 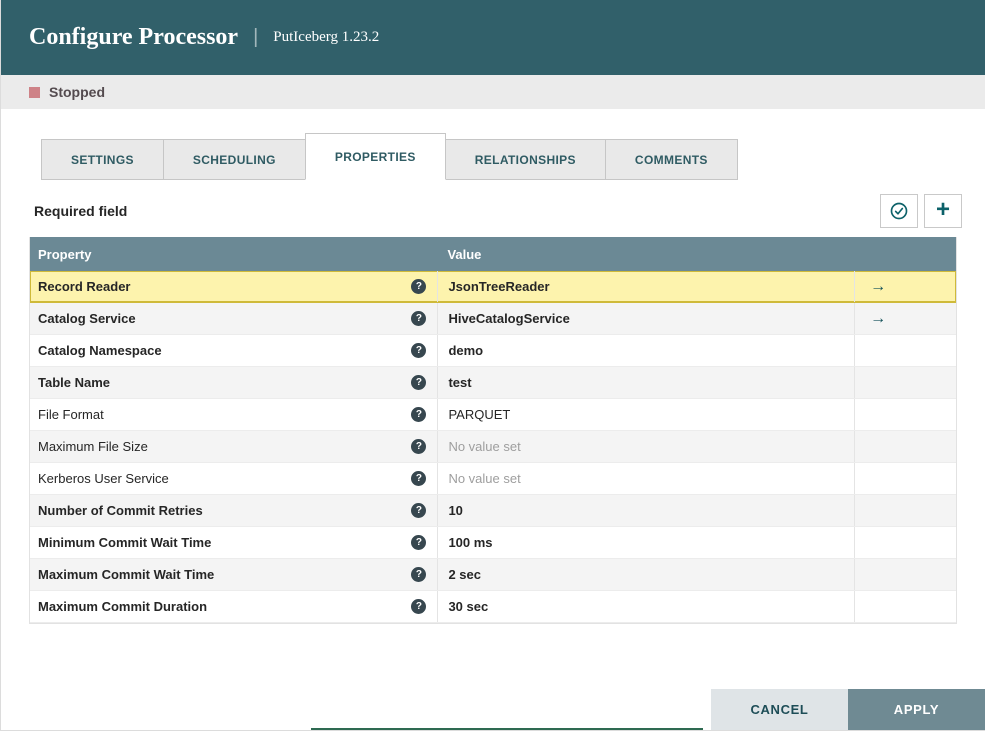 What do you see at coordinates (233, 350) in the screenshot?
I see `property-name-cell: Catalog Namespace?` at bounding box center [233, 350].